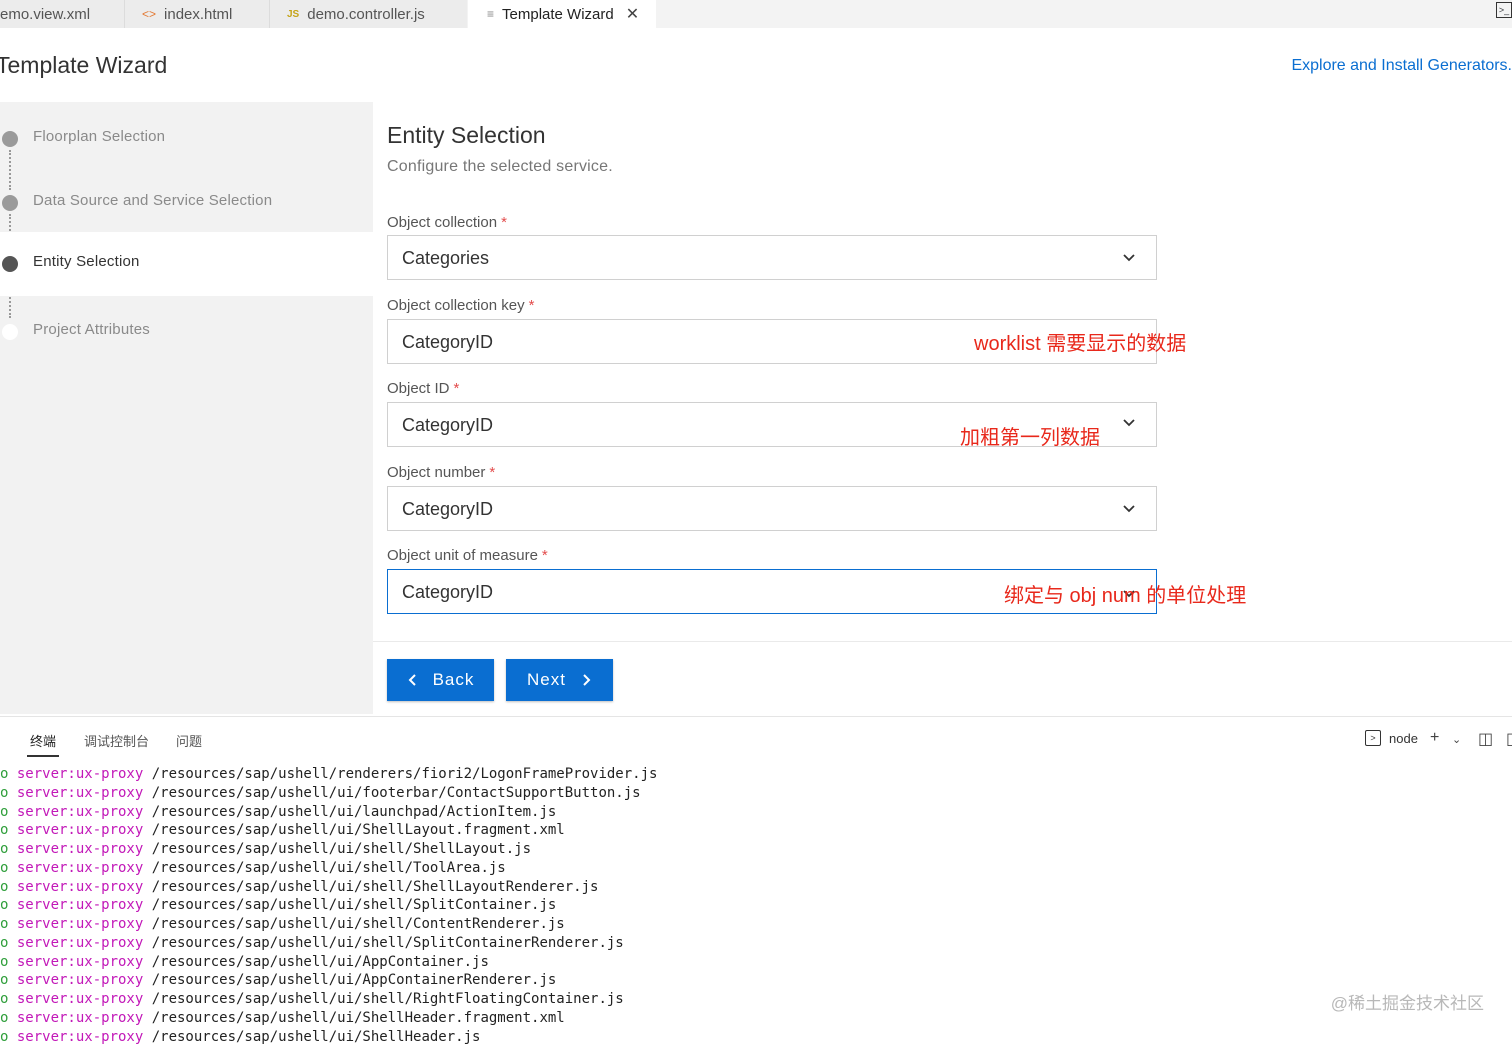 Image resolution: width=1512 pixels, height=1046 pixels. Describe the element at coordinates (1407, 1001) in the screenshot. I see `watermark: @稀土掘金技术社区` at that location.